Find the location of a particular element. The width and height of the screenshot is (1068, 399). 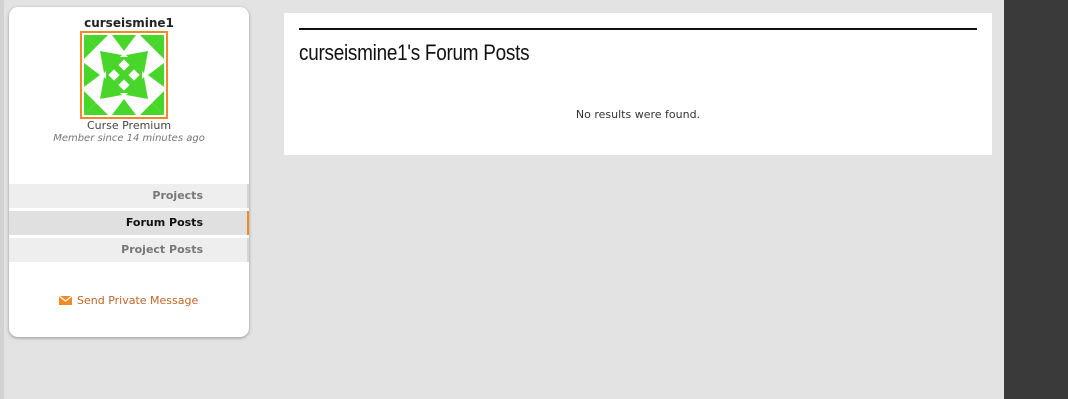

nav-item-project-posts: Project Posts is located at coordinates (129, 250).